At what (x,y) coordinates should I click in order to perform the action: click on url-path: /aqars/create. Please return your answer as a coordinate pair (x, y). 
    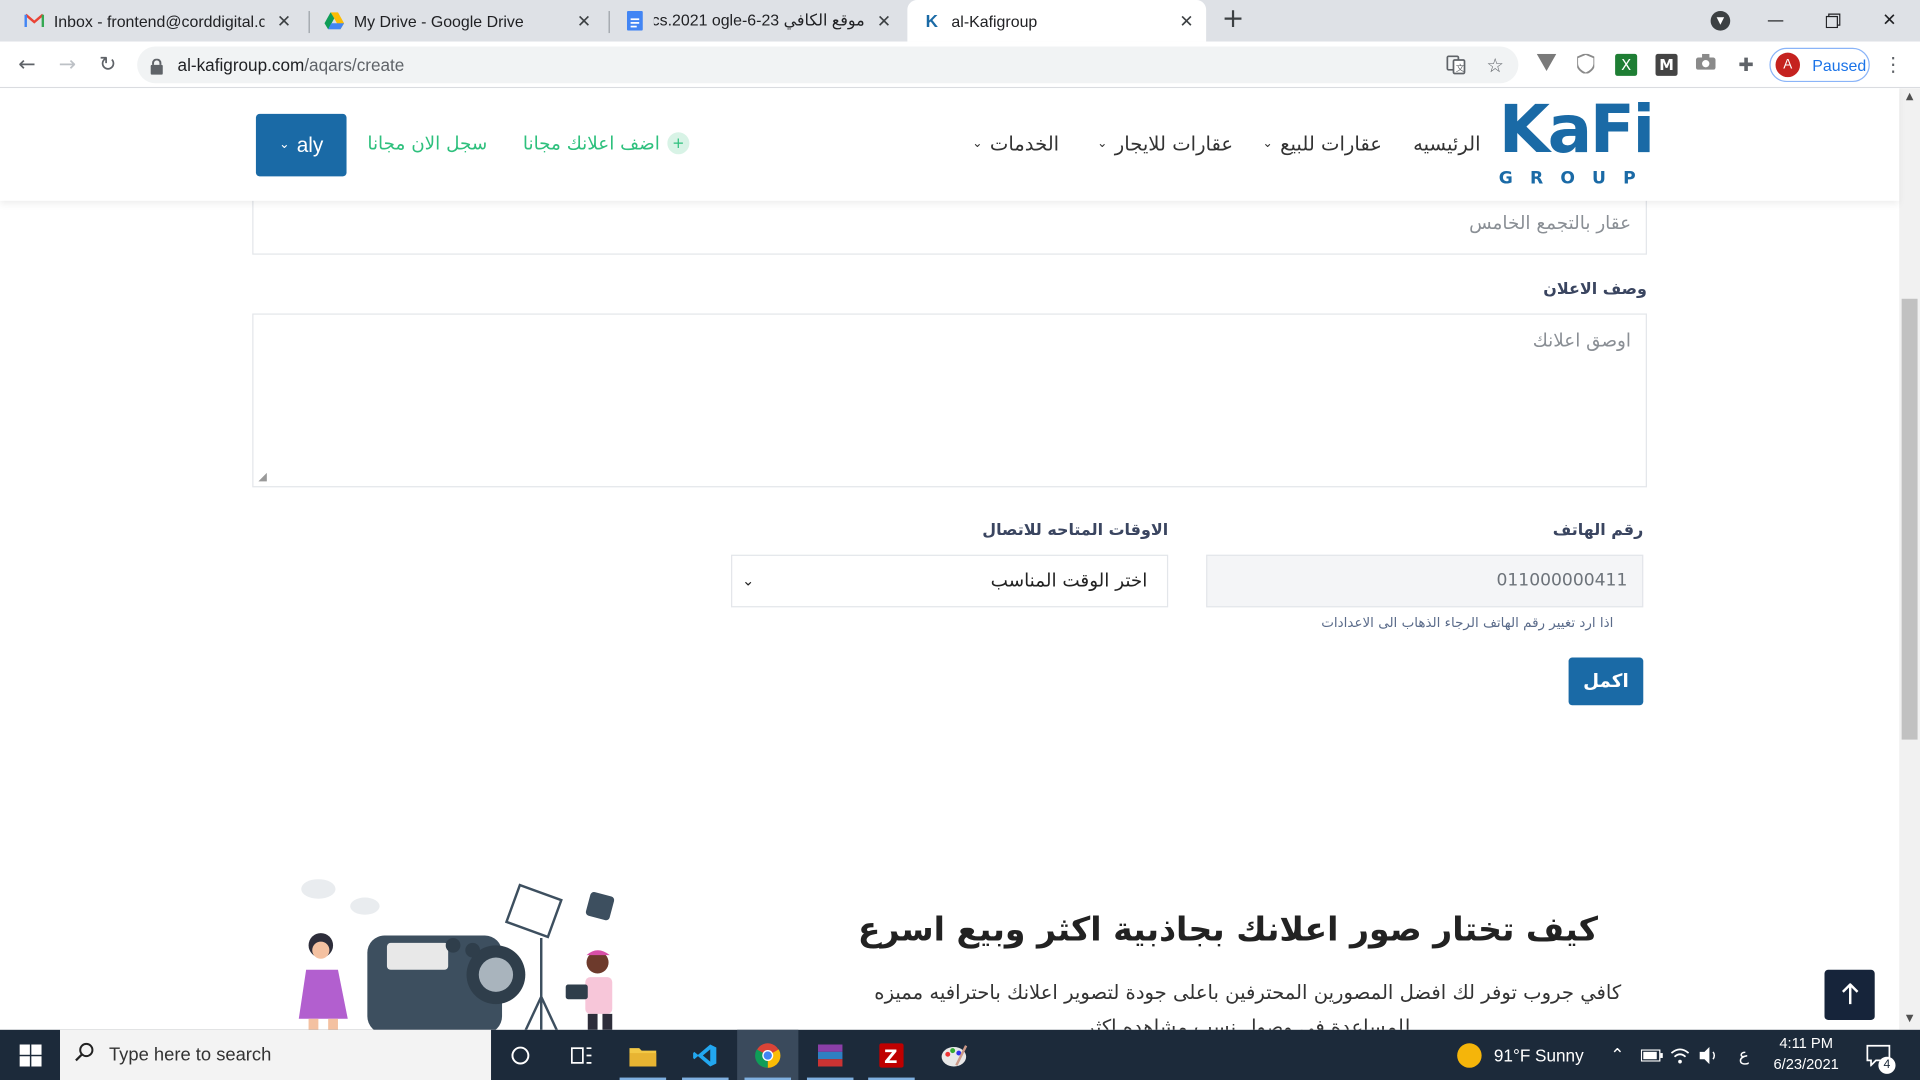
    Looking at the image, I should click on (354, 65).